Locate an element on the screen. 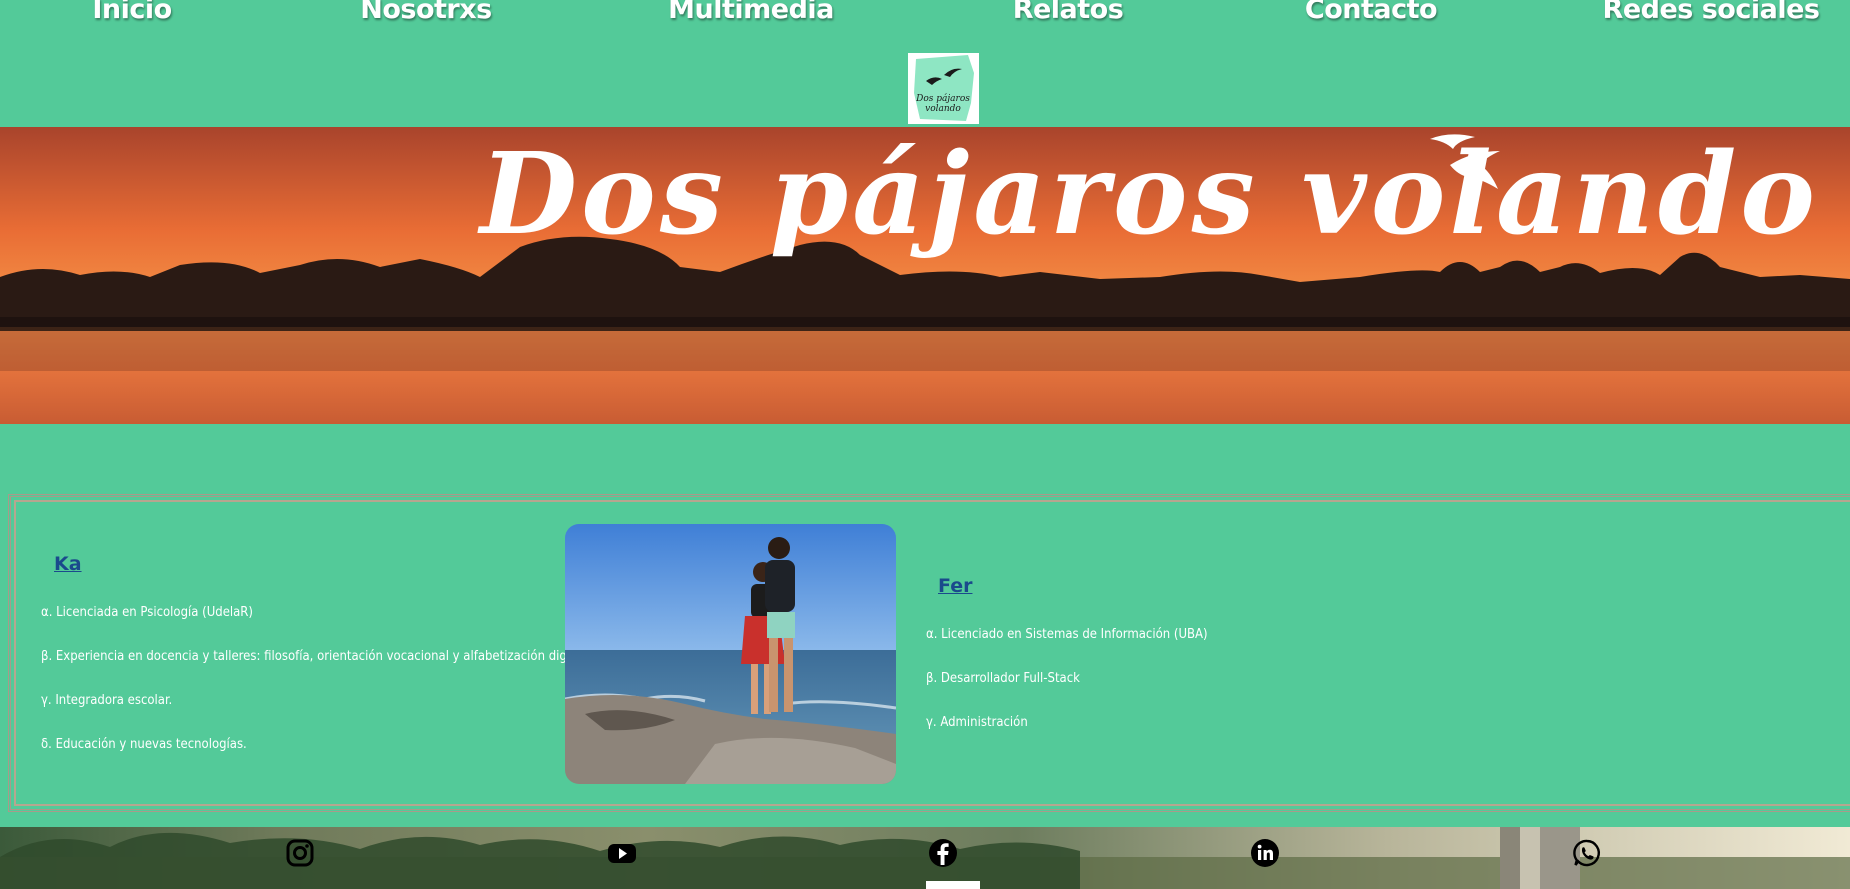 This screenshot has height=889, width=1850. facebook-icon is located at coordinates (943, 853).